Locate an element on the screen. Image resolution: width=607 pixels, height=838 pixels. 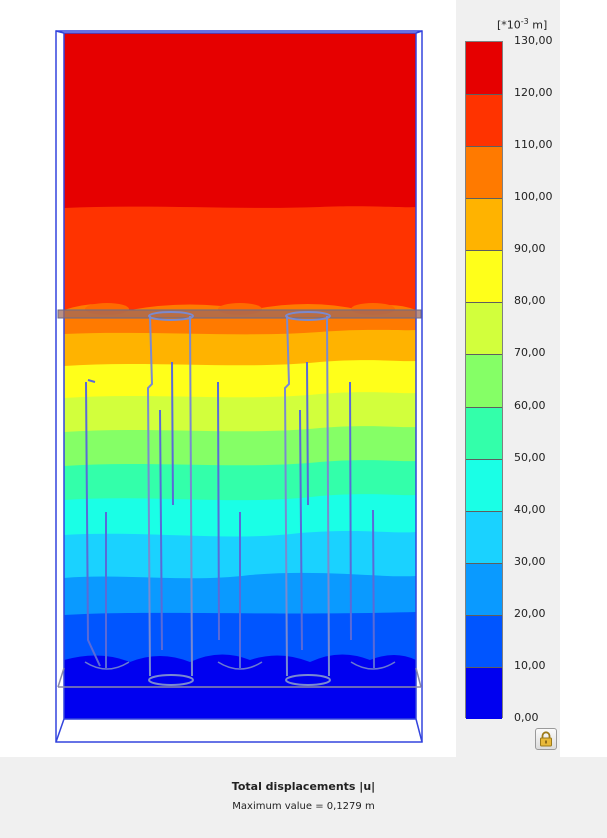
legend-unit-suffix: m] is located at coordinates (538, 25).